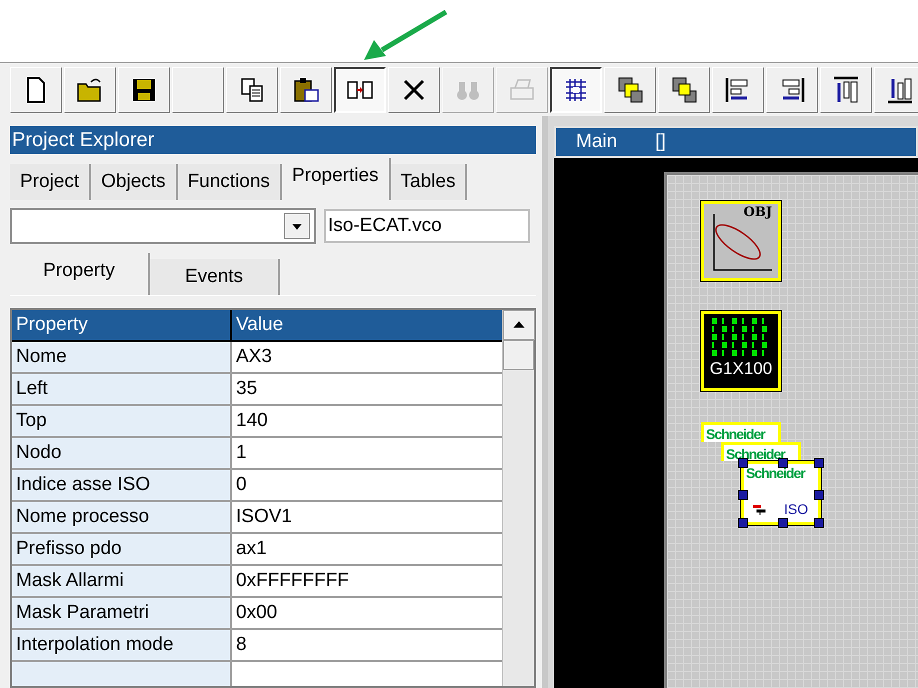  I want to click on panel-tab: Project, so click(51, 182).